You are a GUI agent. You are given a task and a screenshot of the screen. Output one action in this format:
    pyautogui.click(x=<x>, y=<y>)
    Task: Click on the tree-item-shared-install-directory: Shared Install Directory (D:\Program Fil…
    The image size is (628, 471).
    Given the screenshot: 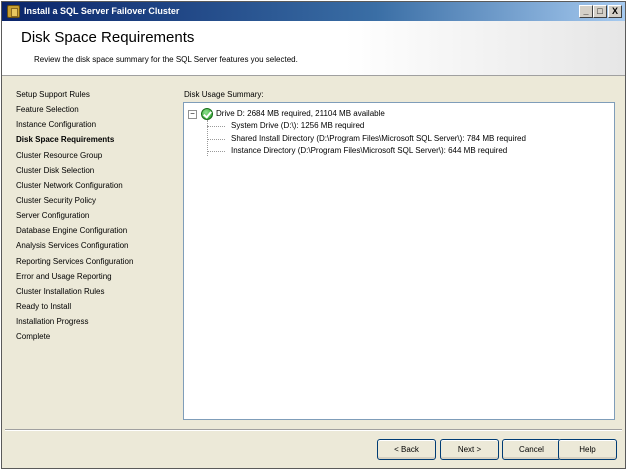 What is the action you would take?
    pyautogui.click(x=378, y=138)
    